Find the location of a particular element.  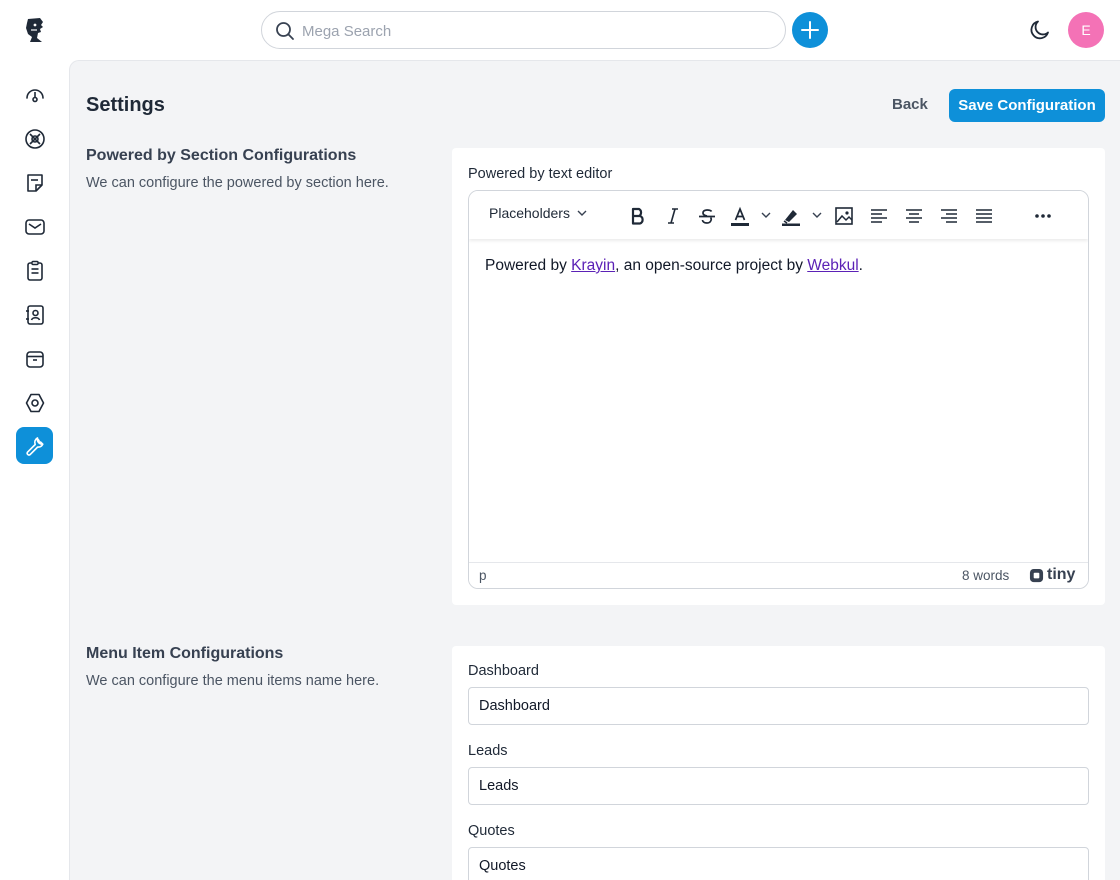

more-horizontal-icon is located at coordinates (1043, 216).